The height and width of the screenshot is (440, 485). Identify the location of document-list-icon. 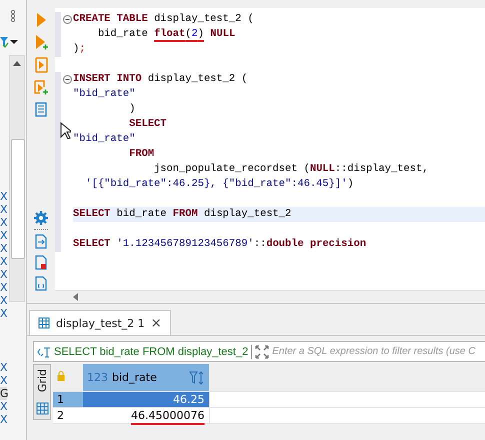
(41, 109).